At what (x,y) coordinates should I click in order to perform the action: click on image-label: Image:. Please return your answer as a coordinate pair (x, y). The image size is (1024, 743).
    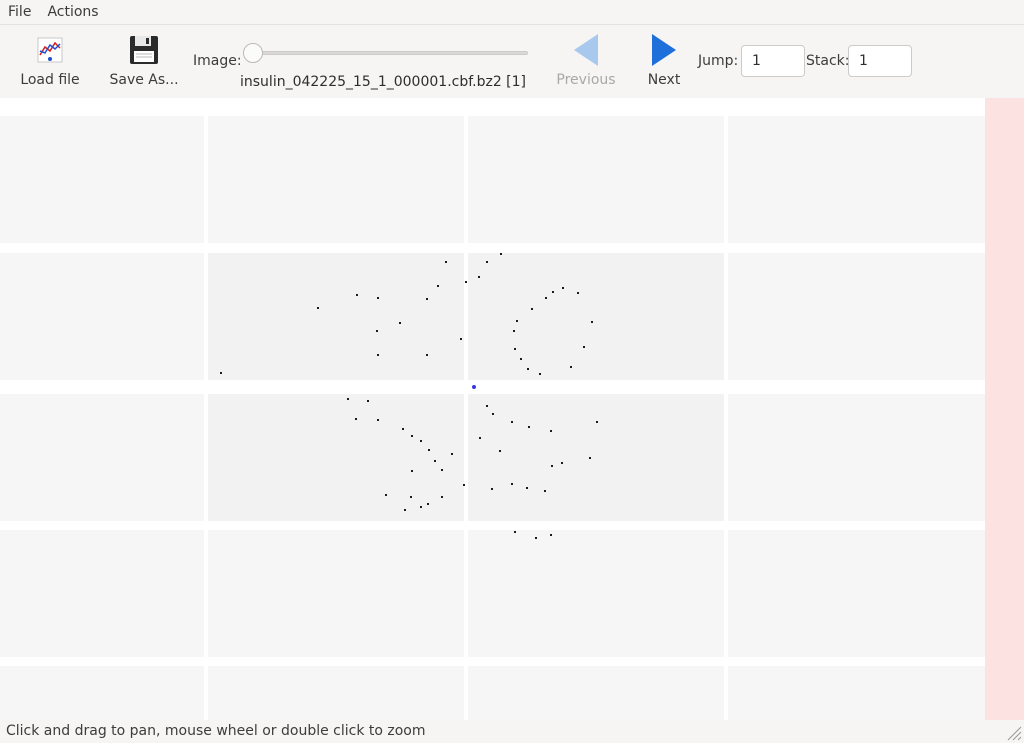
    Looking at the image, I should click on (217, 61).